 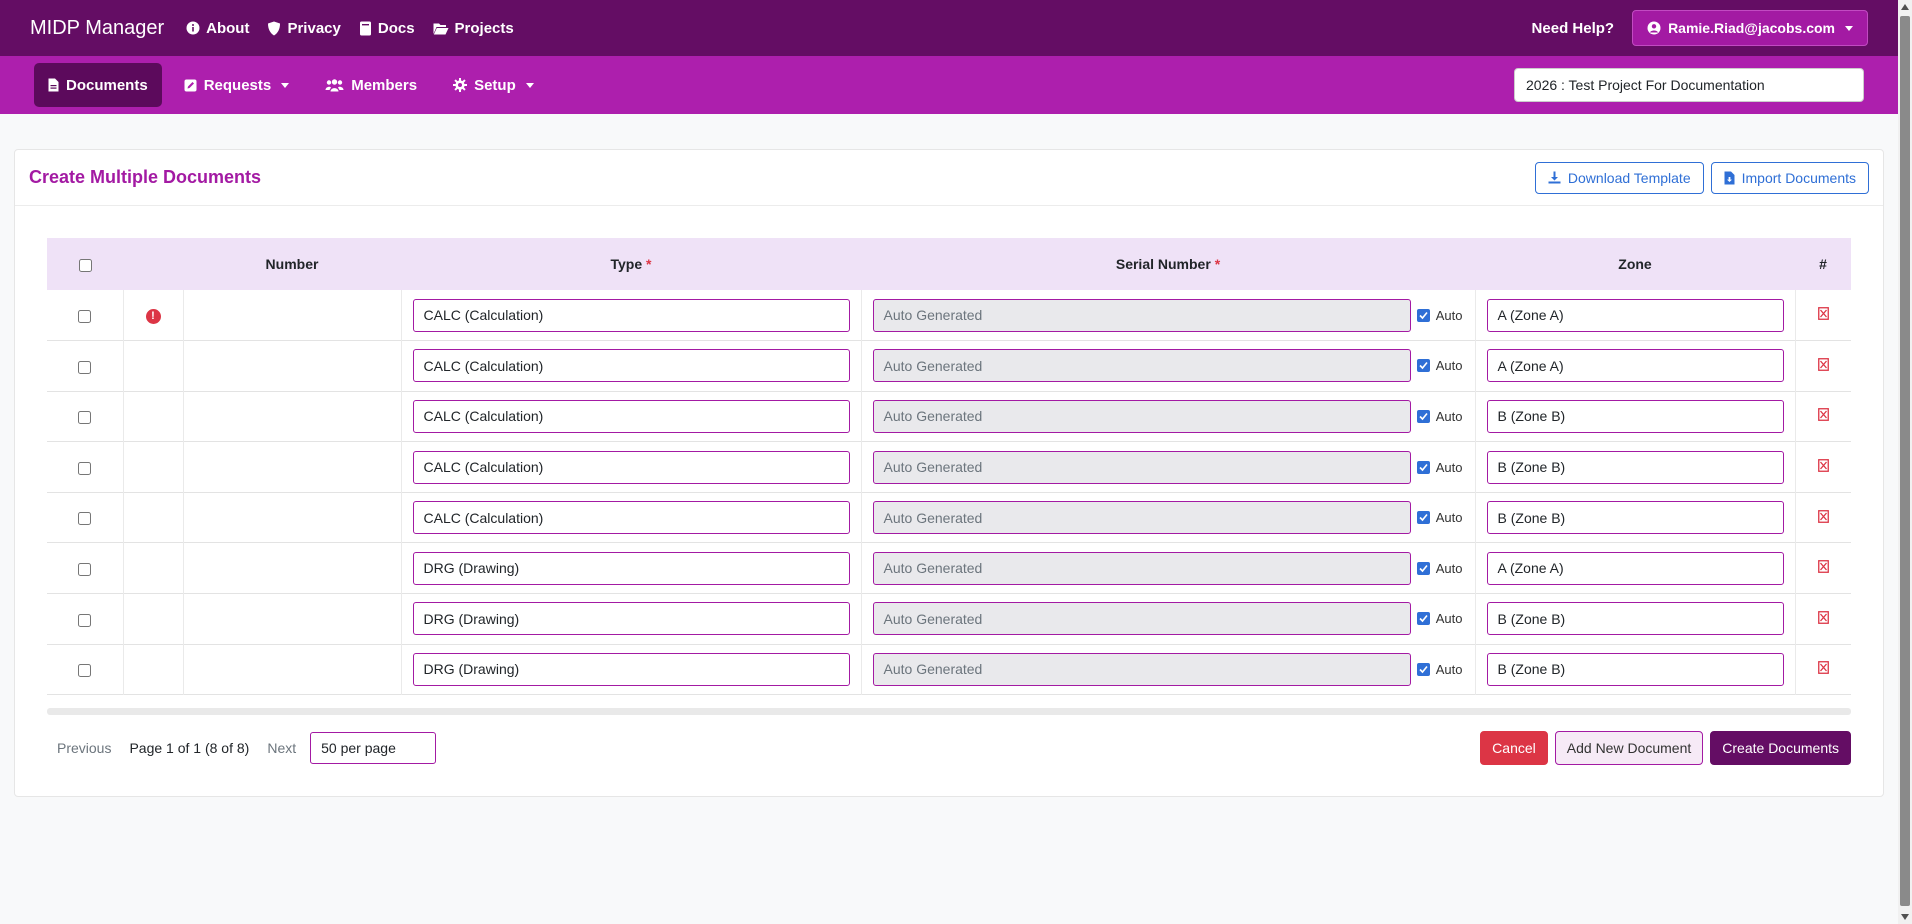 I want to click on scrollbar-thumb, so click(x=1905, y=461).